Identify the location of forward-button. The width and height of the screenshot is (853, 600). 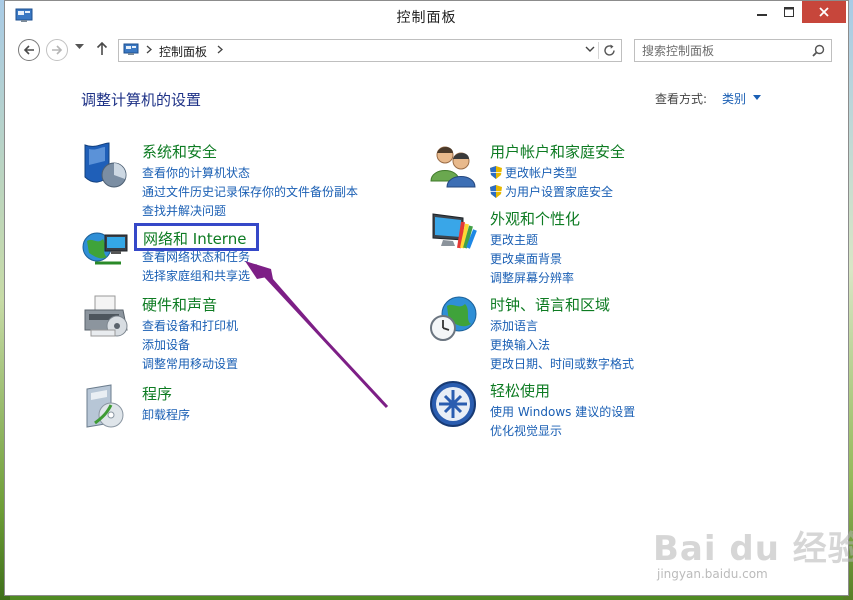
(57, 50).